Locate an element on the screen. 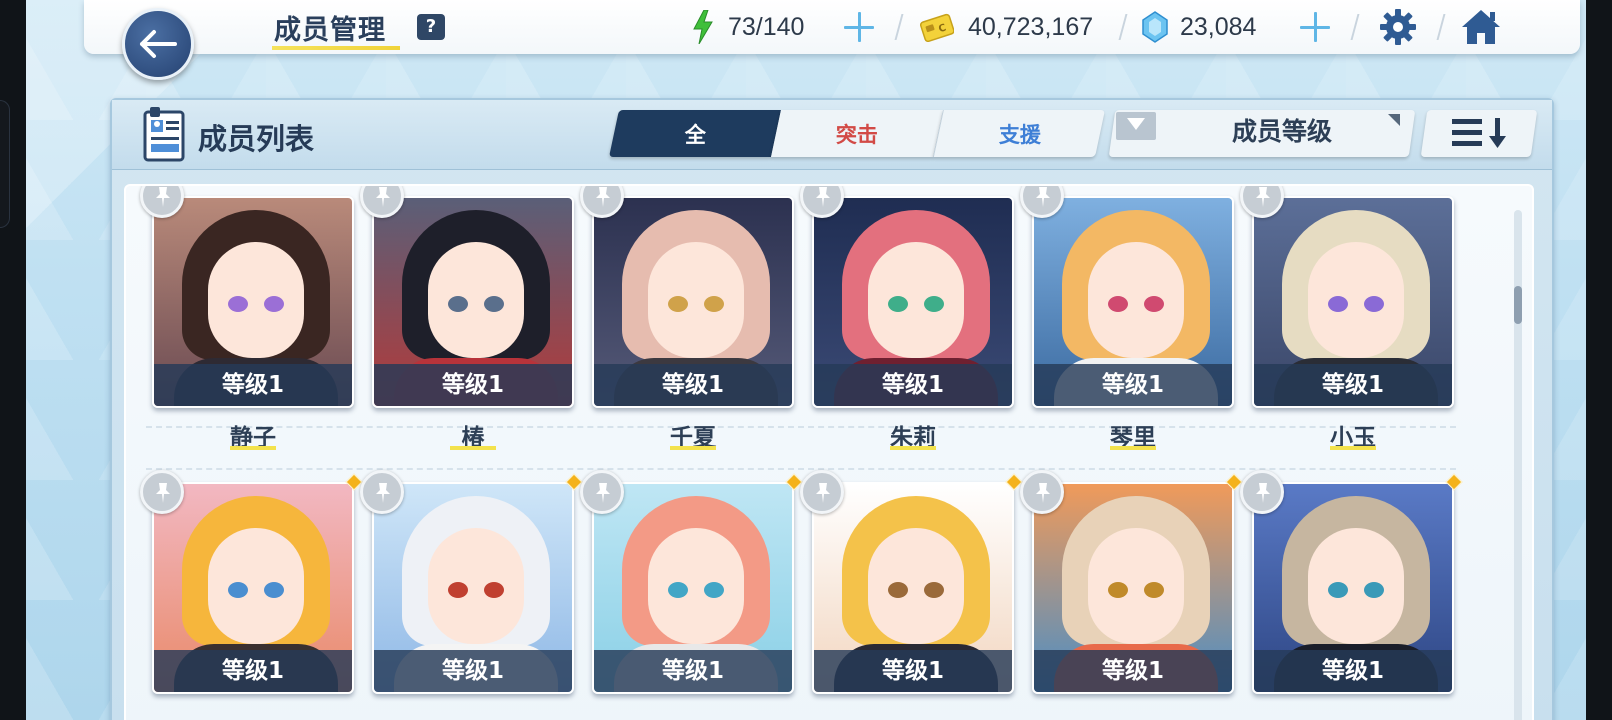 The image size is (1612, 720). panel-header: 成员列表 全 突击 支援 成员等级 is located at coordinates (832, 135).